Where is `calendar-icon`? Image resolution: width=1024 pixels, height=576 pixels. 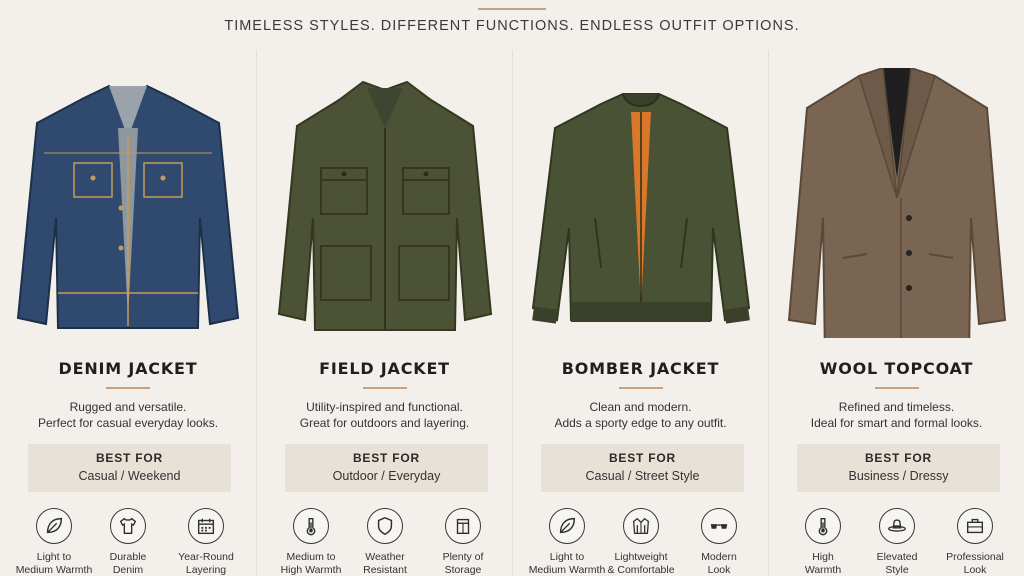
calendar-icon is located at coordinates (206, 526).